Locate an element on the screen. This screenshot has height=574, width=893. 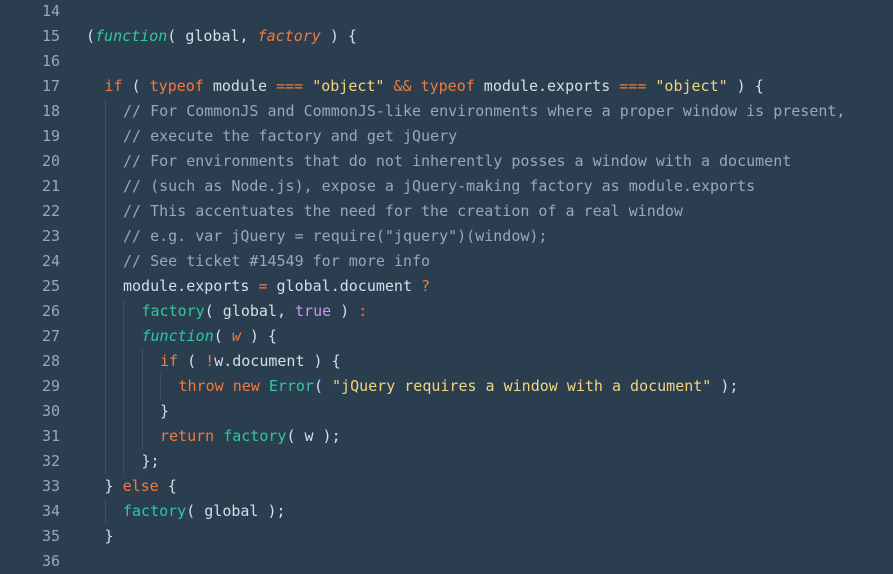
code-text: factory( global, true ) : is located at coordinates (255, 311).